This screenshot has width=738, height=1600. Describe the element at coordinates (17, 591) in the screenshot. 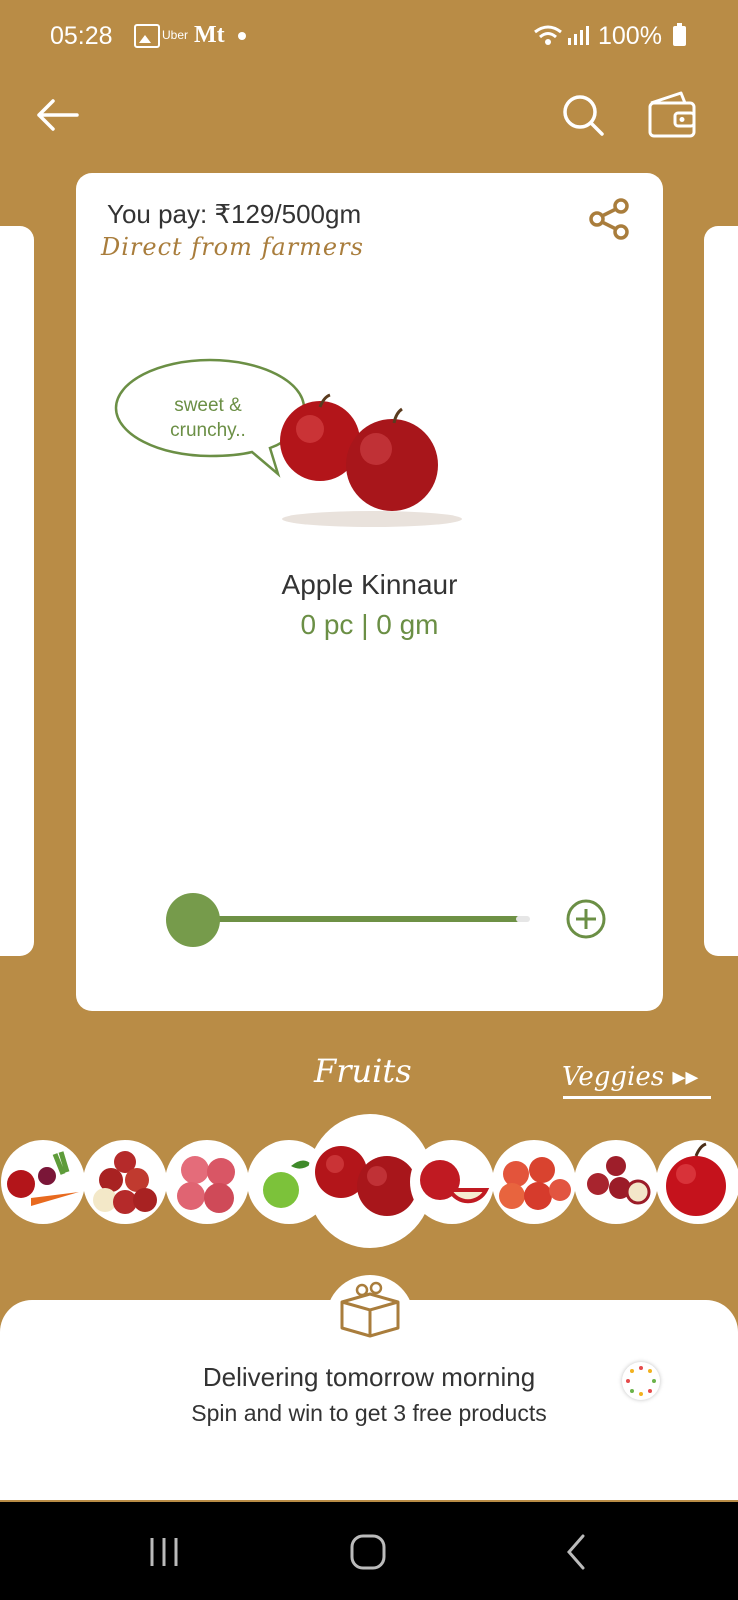

I see `previous-product-card` at that location.